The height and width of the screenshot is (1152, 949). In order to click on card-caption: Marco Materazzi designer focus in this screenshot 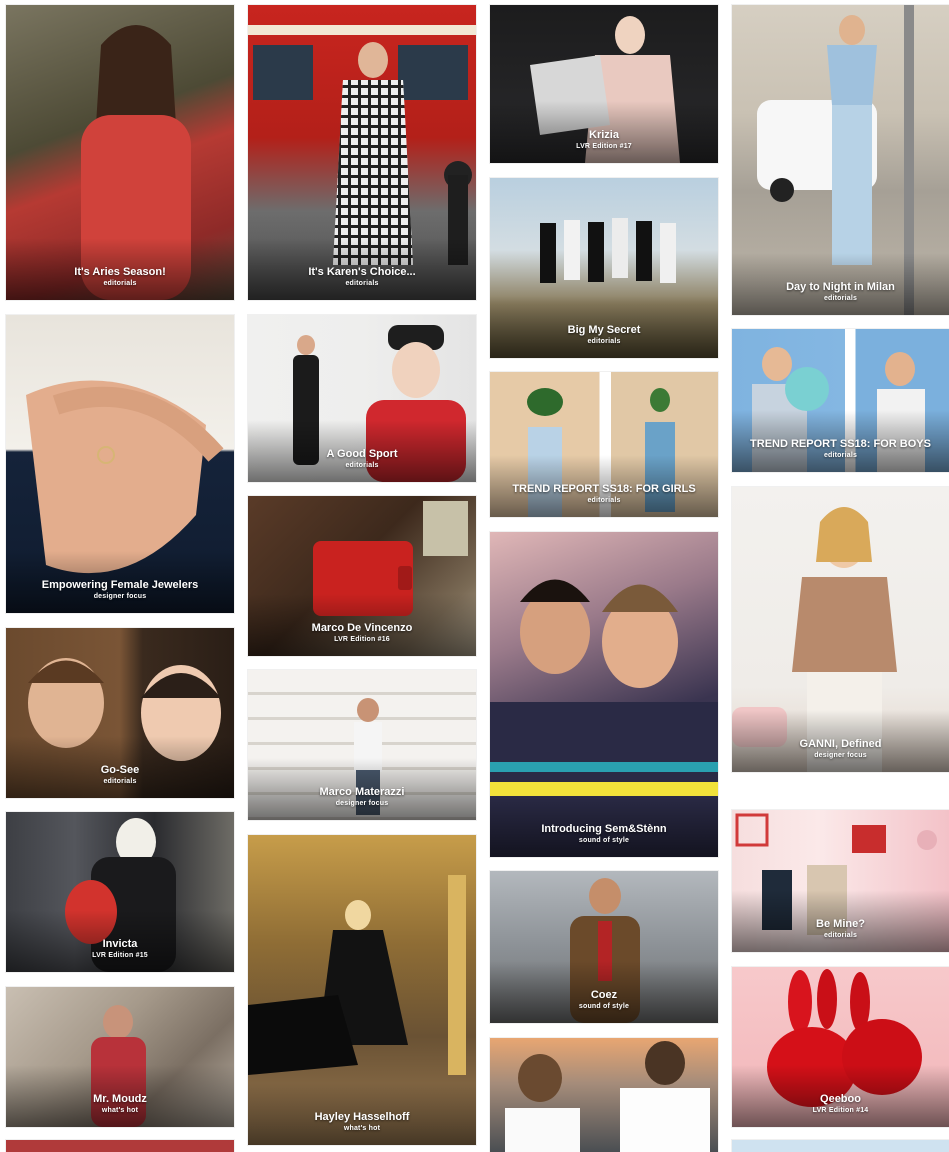, I will do `click(362, 797)`.